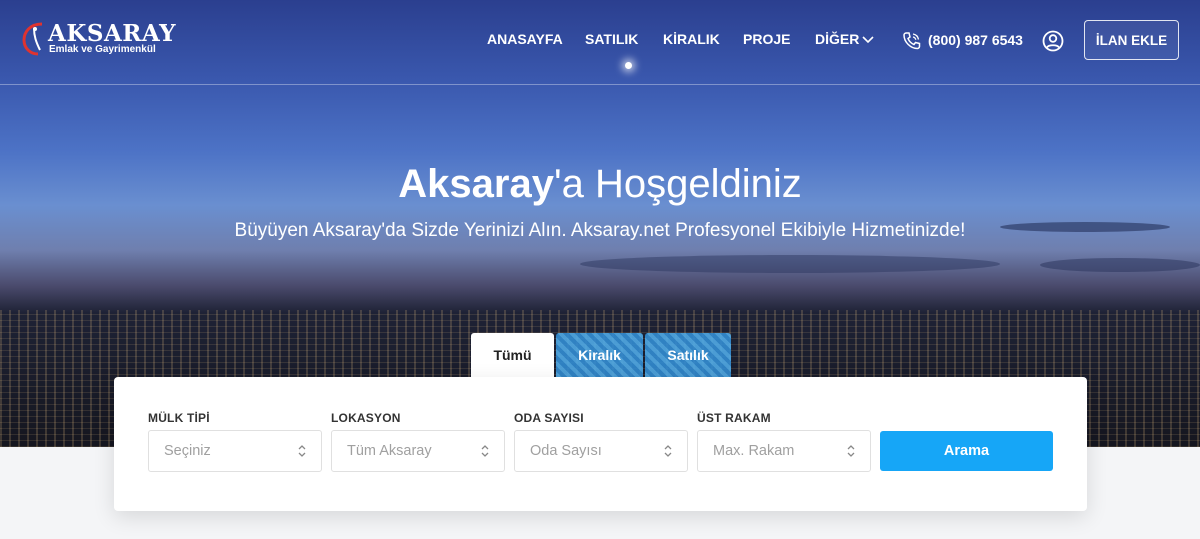 Image resolution: width=1200 pixels, height=539 pixels. I want to click on hero-title: Aksaray'a Hoşgeldiniz, so click(600, 184).